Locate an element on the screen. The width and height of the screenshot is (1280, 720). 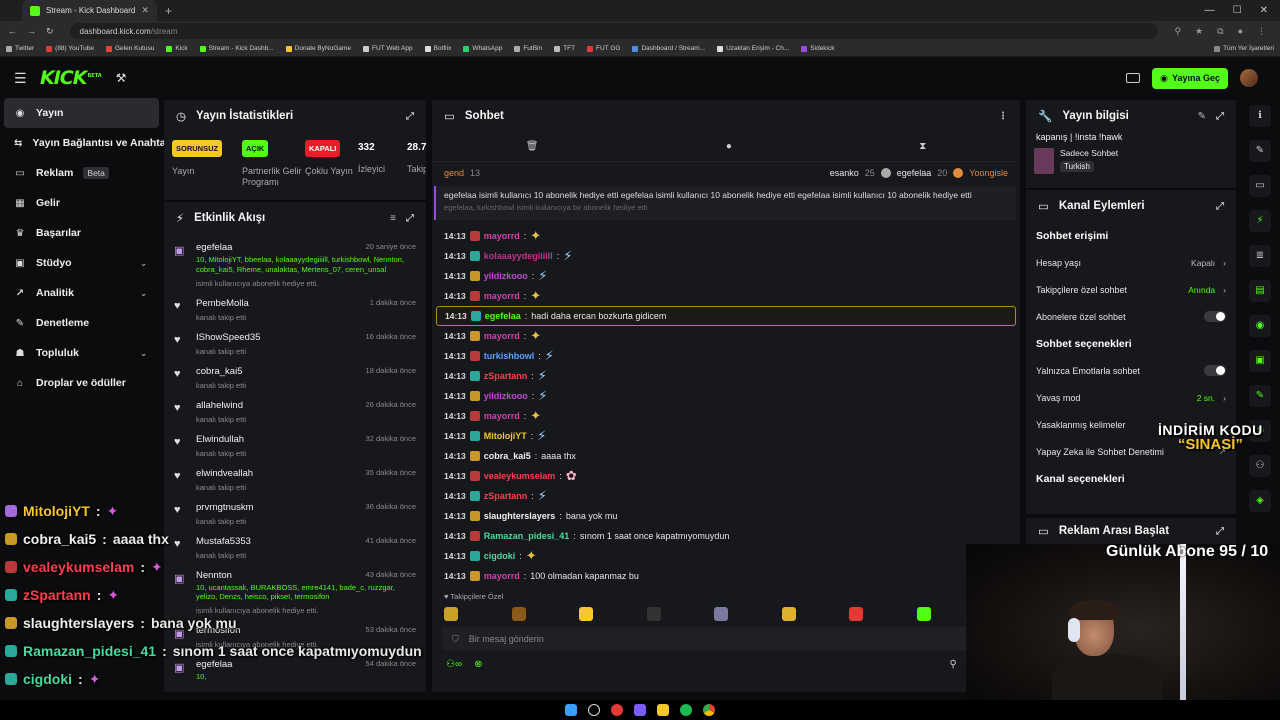
hammer-icon: ⚒ is located at coordinates (121, 78).